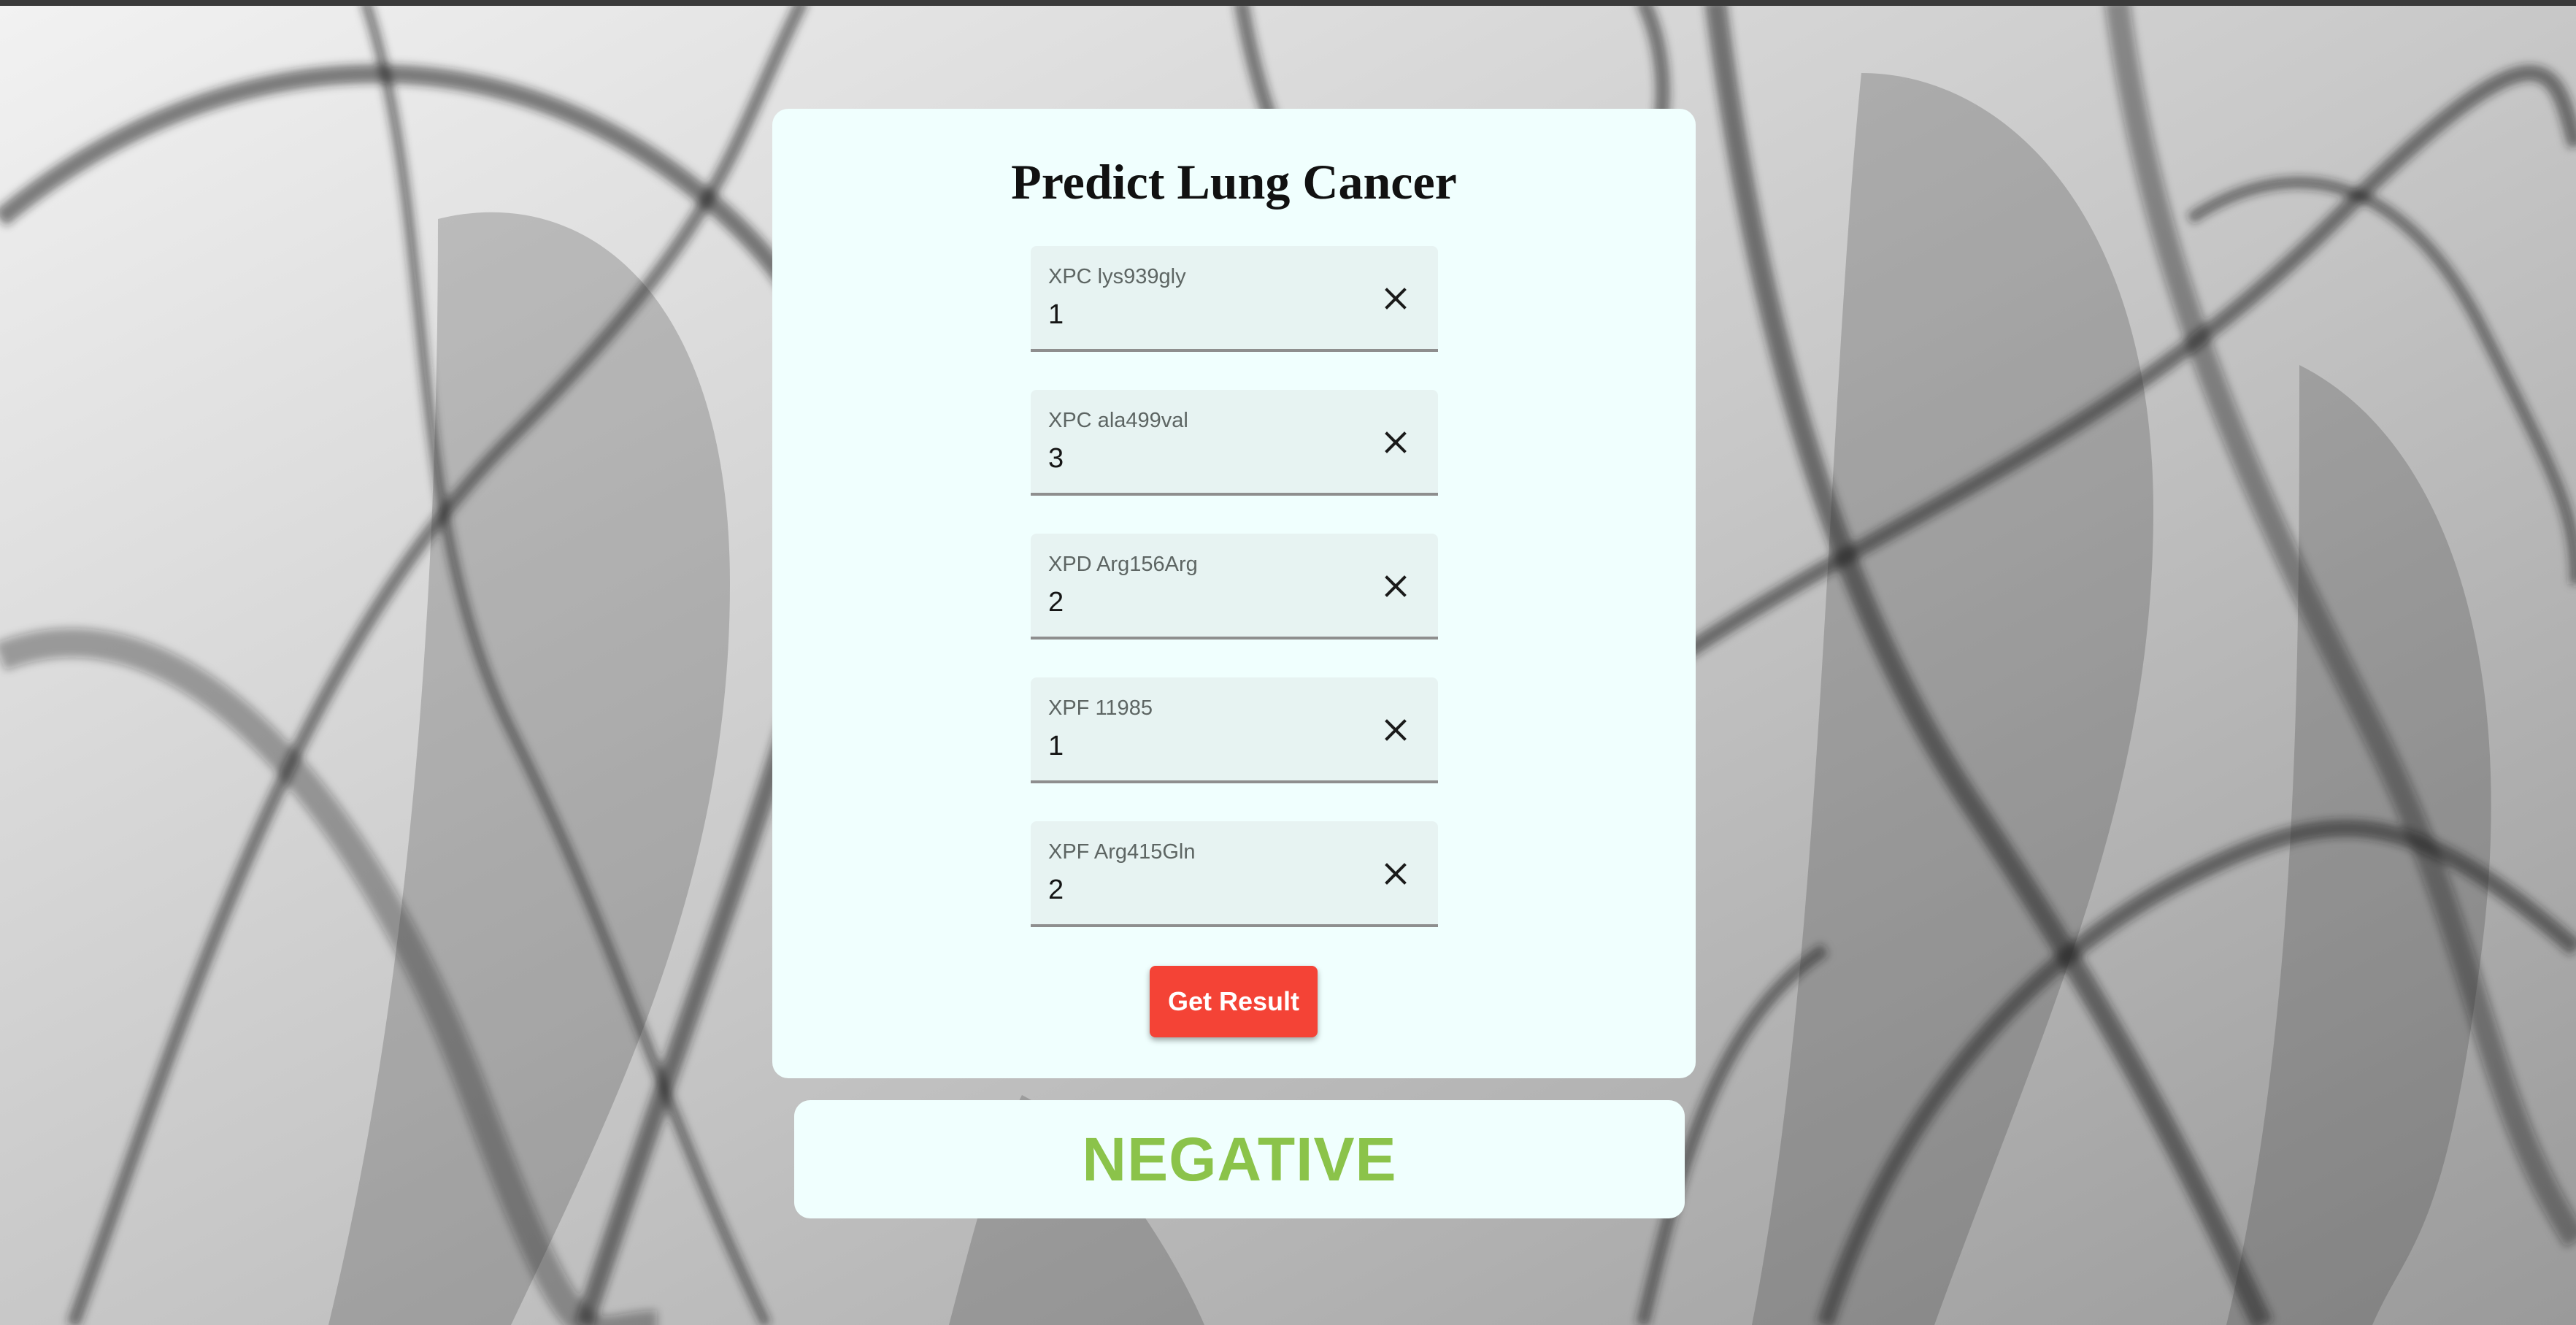 The width and height of the screenshot is (2576, 1325). I want to click on result-text: NEGATIVE, so click(1239, 1159).